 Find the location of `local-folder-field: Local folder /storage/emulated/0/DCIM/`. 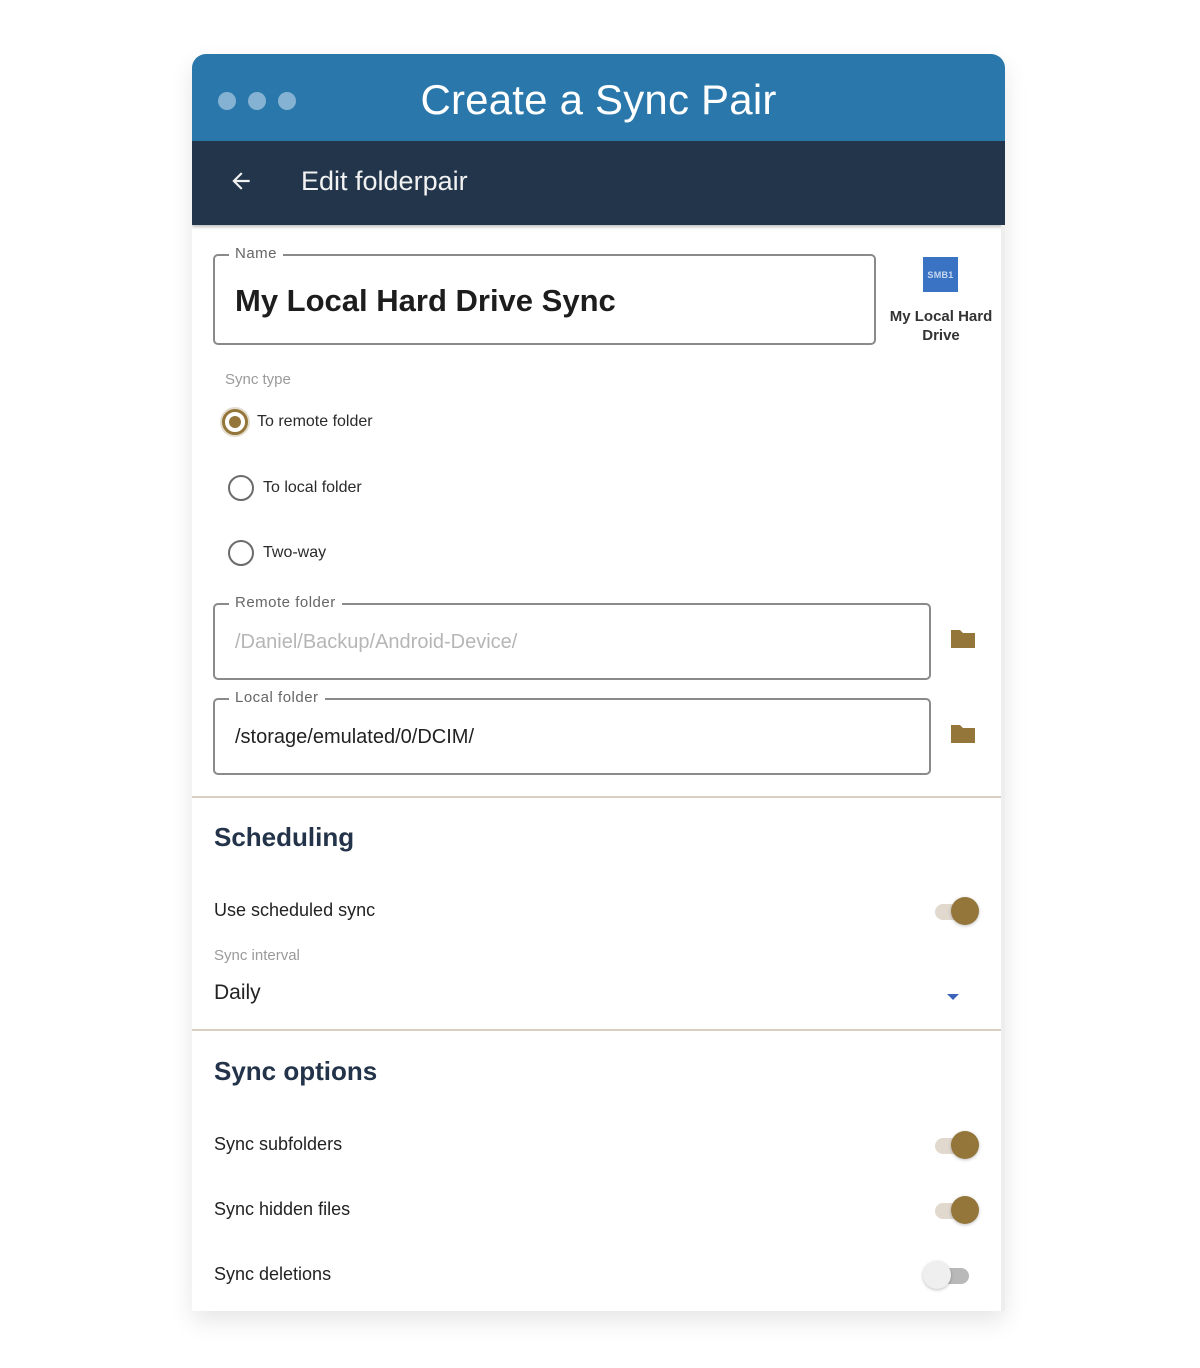

local-folder-field: Local folder /storage/emulated/0/DCIM/ is located at coordinates (572, 732).